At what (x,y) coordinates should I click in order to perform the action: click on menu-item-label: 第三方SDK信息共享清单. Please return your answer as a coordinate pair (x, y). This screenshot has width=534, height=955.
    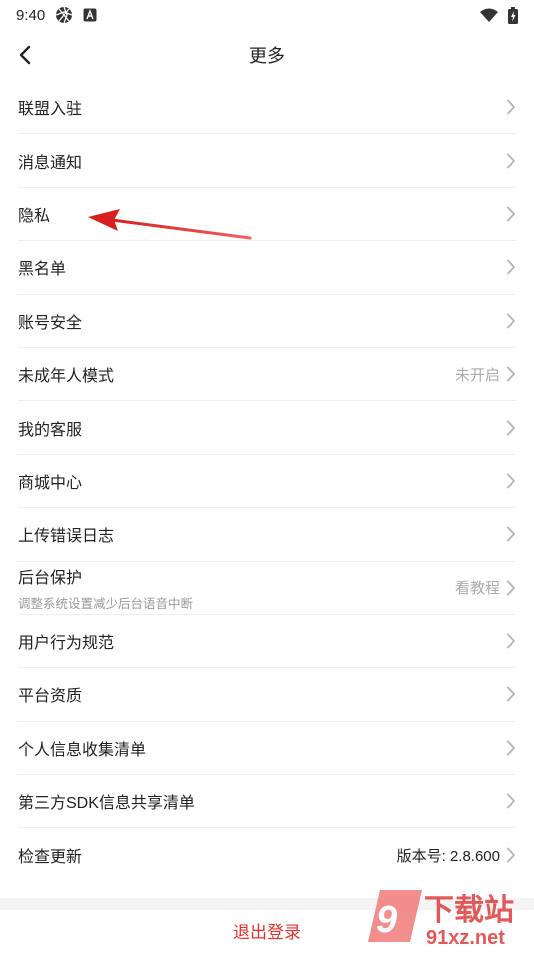
    Looking at the image, I should click on (106, 804).